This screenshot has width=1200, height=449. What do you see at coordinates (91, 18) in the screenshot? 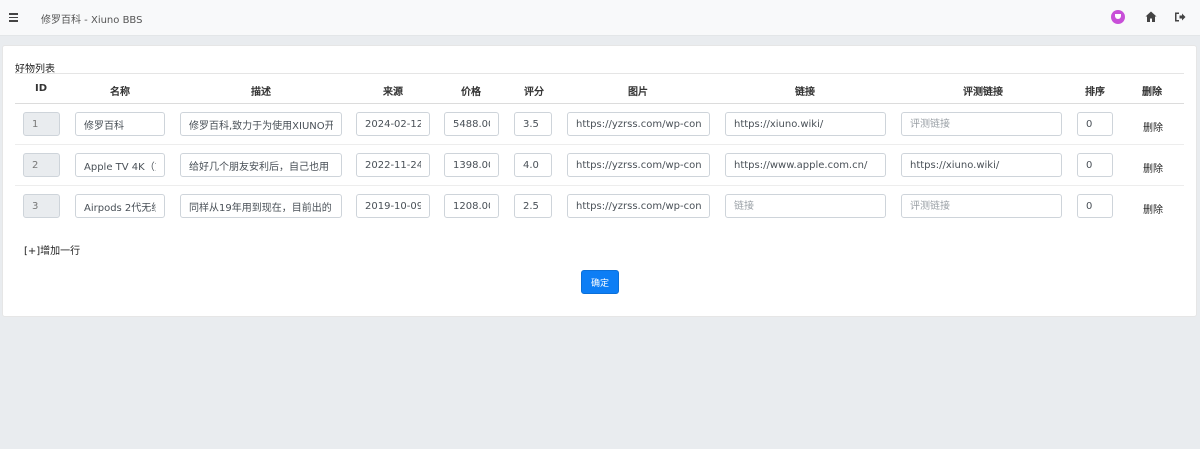
I see `site-title: 修罗百科 - Xiuno BBS` at bounding box center [91, 18].